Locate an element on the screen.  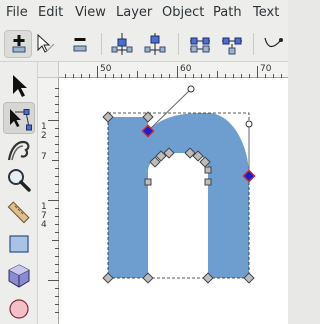
horizontal-ruler: 50 60 70 is located at coordinates (173, 70).